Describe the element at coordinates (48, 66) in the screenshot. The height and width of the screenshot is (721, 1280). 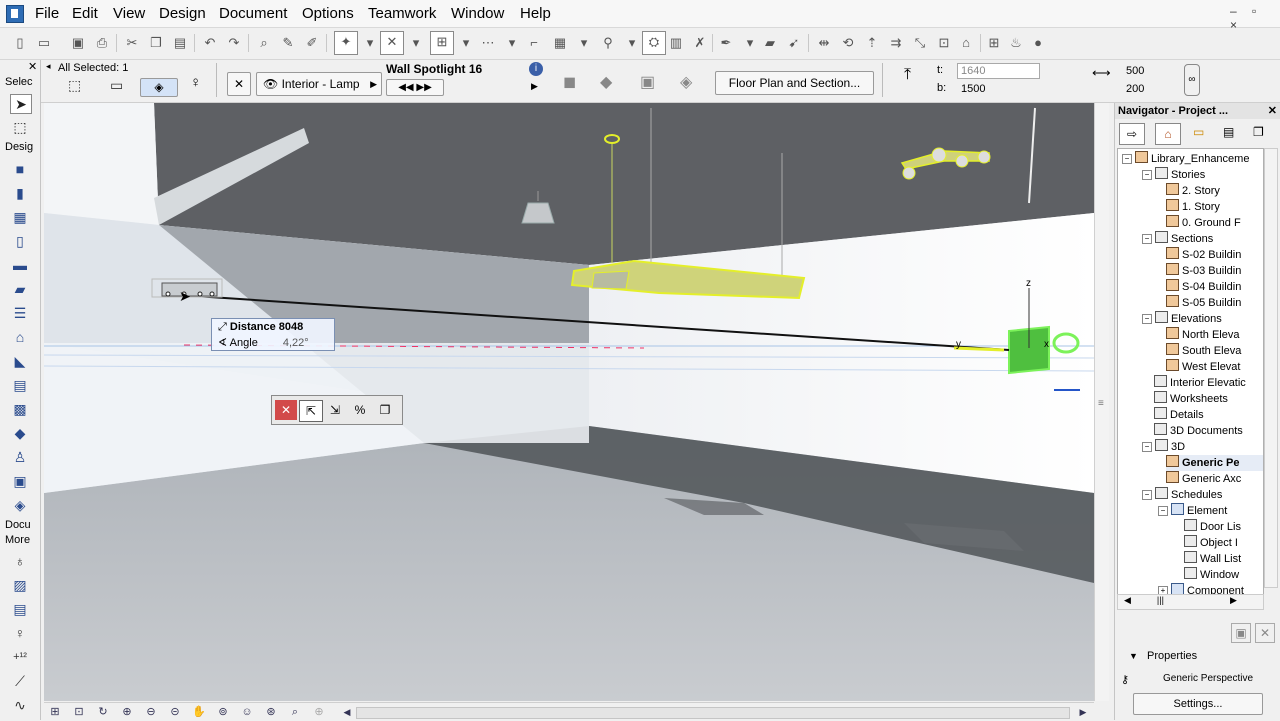
I see `collapse-icon: ◂` at that location.